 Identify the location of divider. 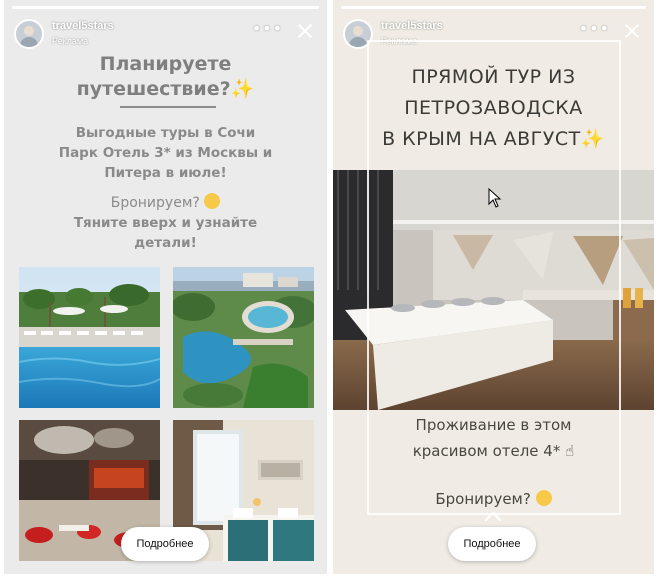
(168, 107).